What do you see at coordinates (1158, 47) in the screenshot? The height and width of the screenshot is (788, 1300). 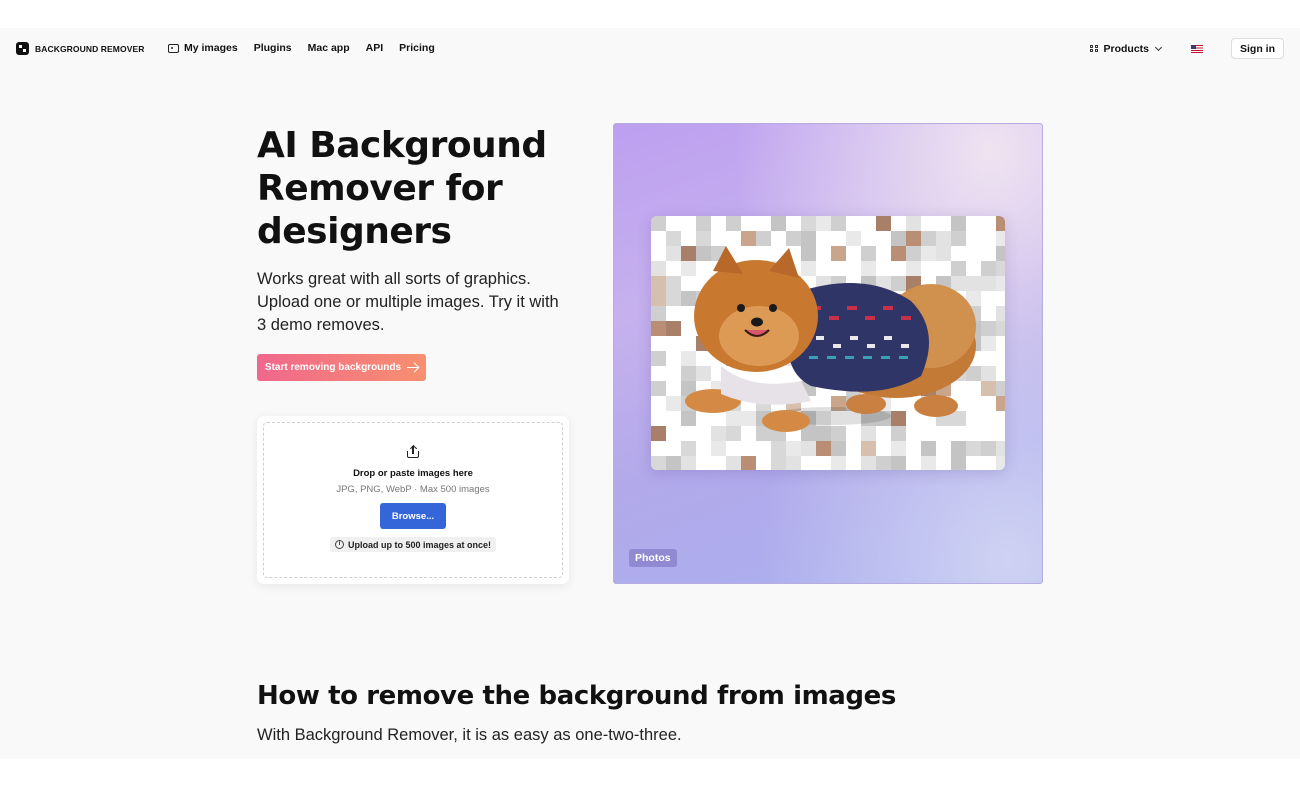 I see `chevron-down-icon` at bounding box center [1158, 47].